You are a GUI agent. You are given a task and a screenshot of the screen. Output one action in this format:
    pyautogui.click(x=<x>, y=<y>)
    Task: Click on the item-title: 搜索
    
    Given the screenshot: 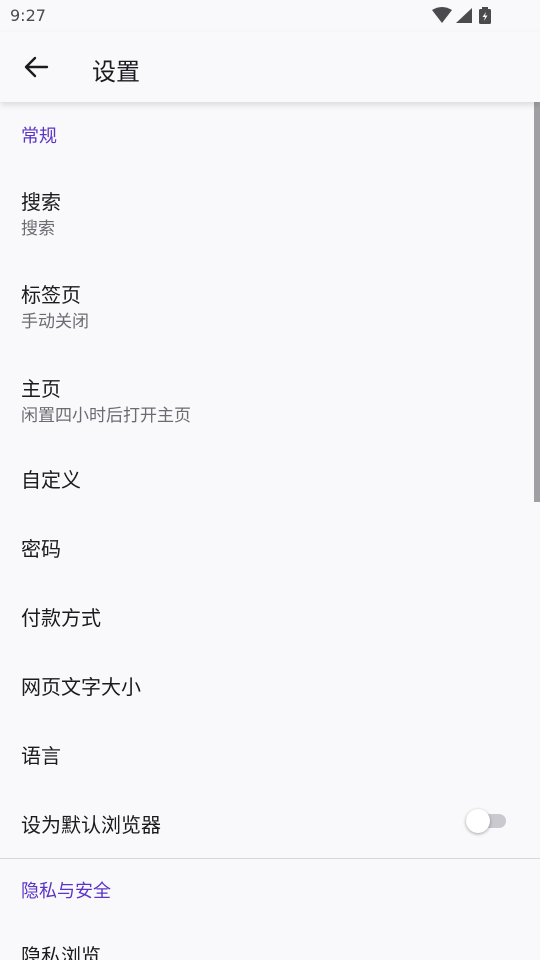 What is the action you would take?
    pyautogui.click(x=41, y=202)
    